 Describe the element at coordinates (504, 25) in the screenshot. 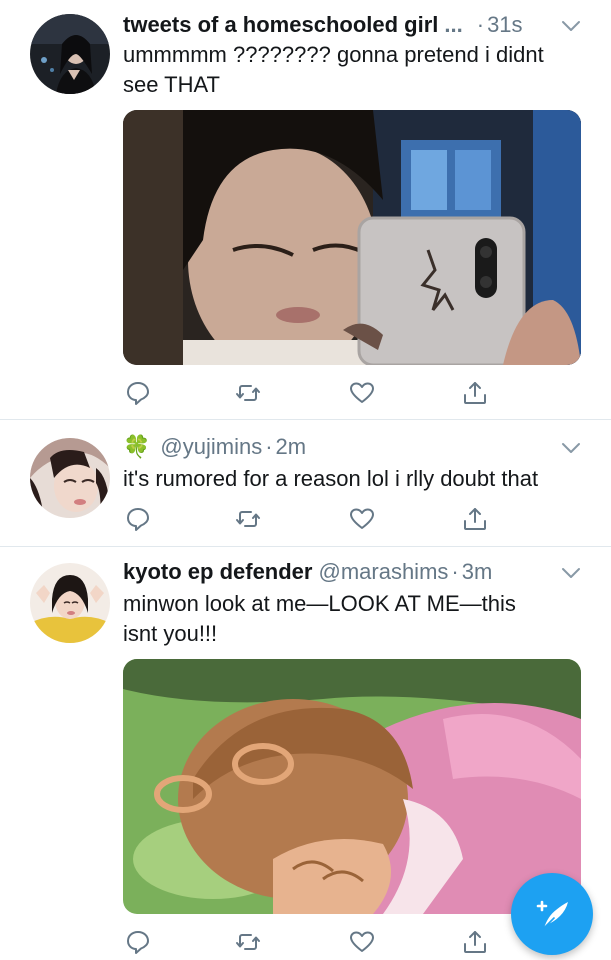

I see `timestamp: 31s` at that location.